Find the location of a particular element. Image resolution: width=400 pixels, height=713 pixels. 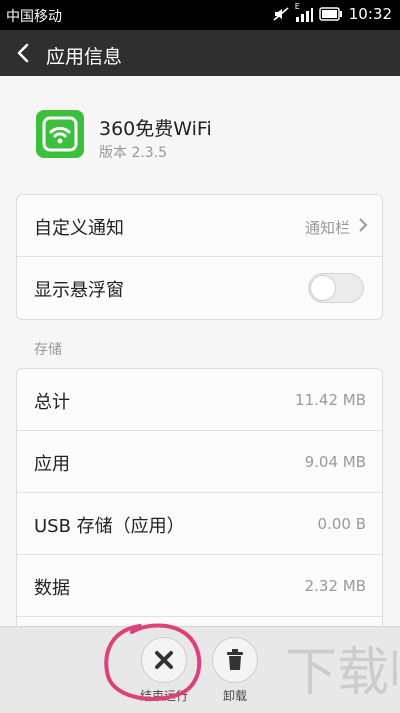

row-label: 显示悬浮窗 is located at coordinates (79, 290).